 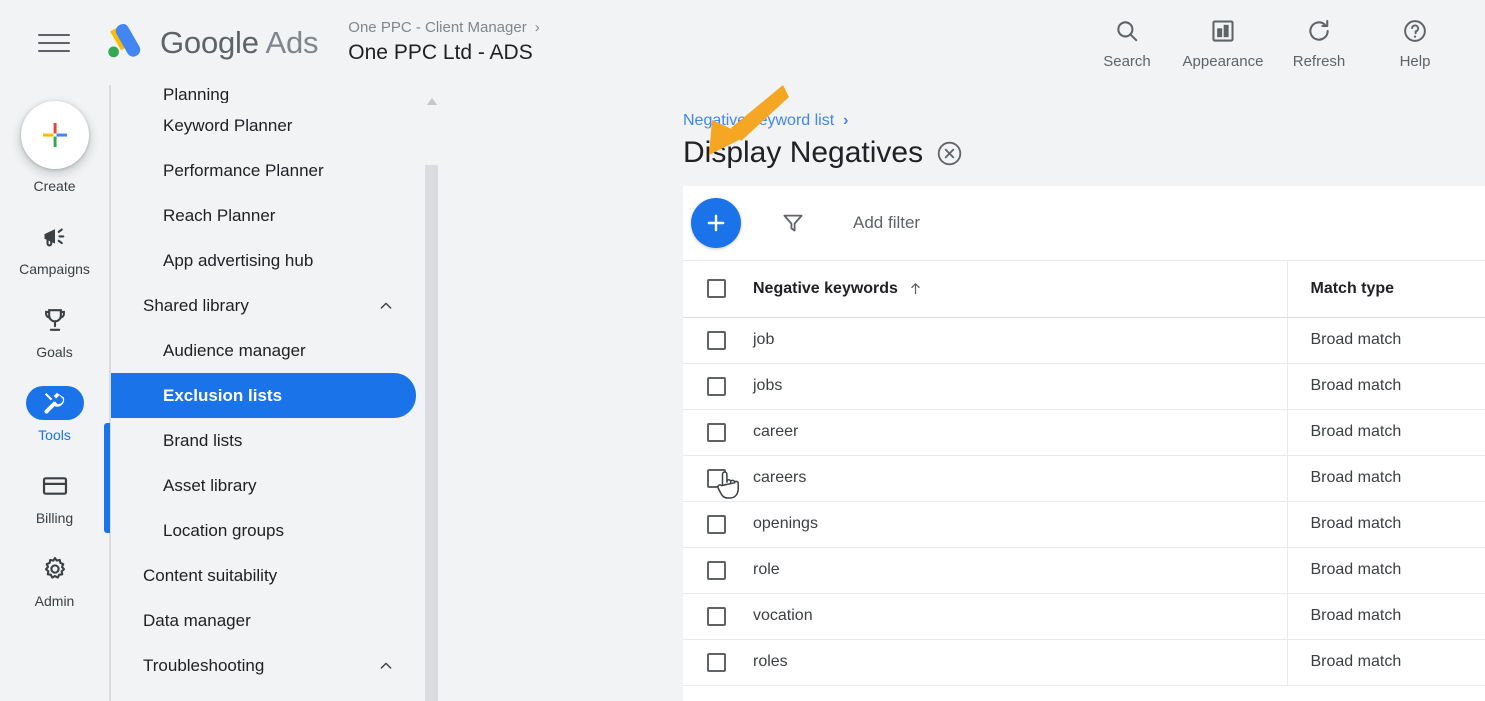 I want to click on table-row: vocation Broad match, so click(x=1084, y=616).